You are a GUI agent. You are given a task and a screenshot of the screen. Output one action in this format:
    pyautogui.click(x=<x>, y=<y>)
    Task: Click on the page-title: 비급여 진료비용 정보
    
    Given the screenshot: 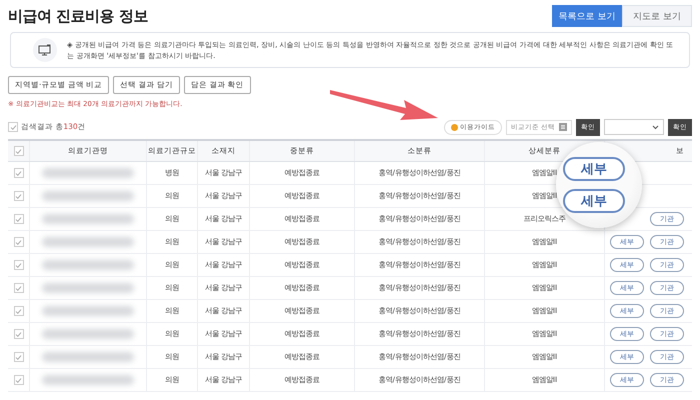 What is the action you would take?
    pyautogui.click(x=78, y=16)
    